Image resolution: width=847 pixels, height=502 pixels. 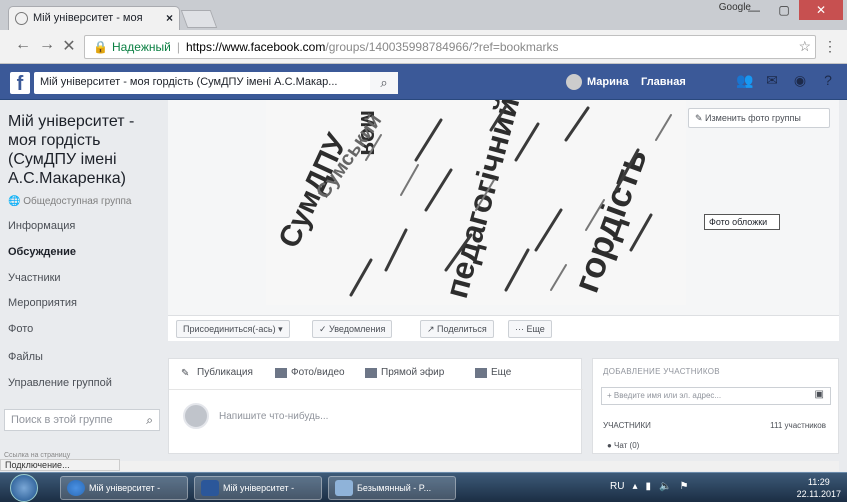 I want to click on volume-icon: 🔈, so click(x=665, y=486).